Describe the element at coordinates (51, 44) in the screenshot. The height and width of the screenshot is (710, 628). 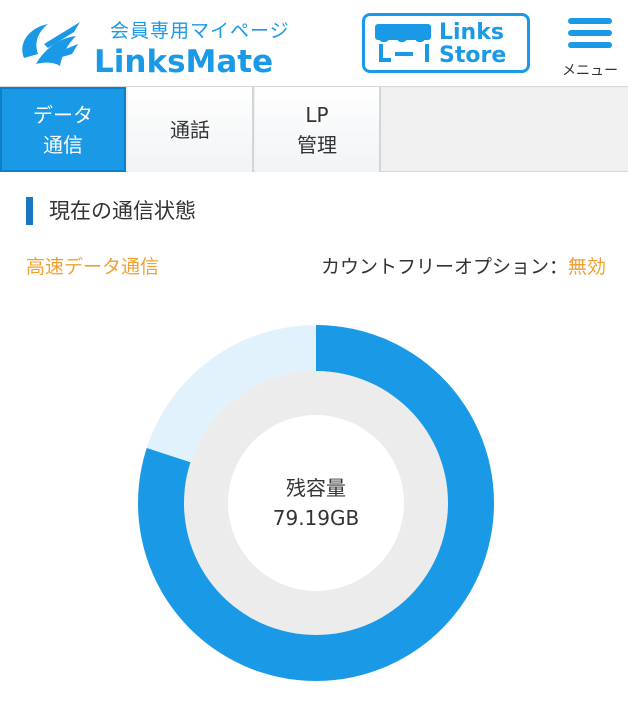
I see `linksmate-logo-icon` at that location.